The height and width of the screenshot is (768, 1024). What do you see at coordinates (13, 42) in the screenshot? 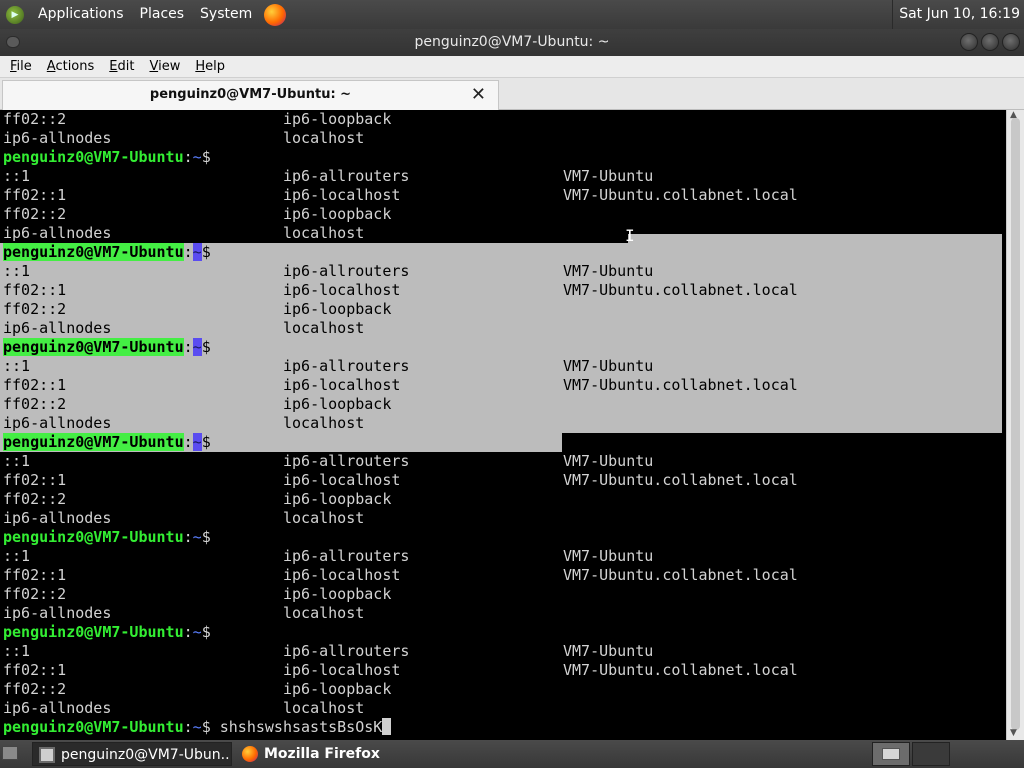
I see `window-menu-icon` at bounding box center [13, 42].